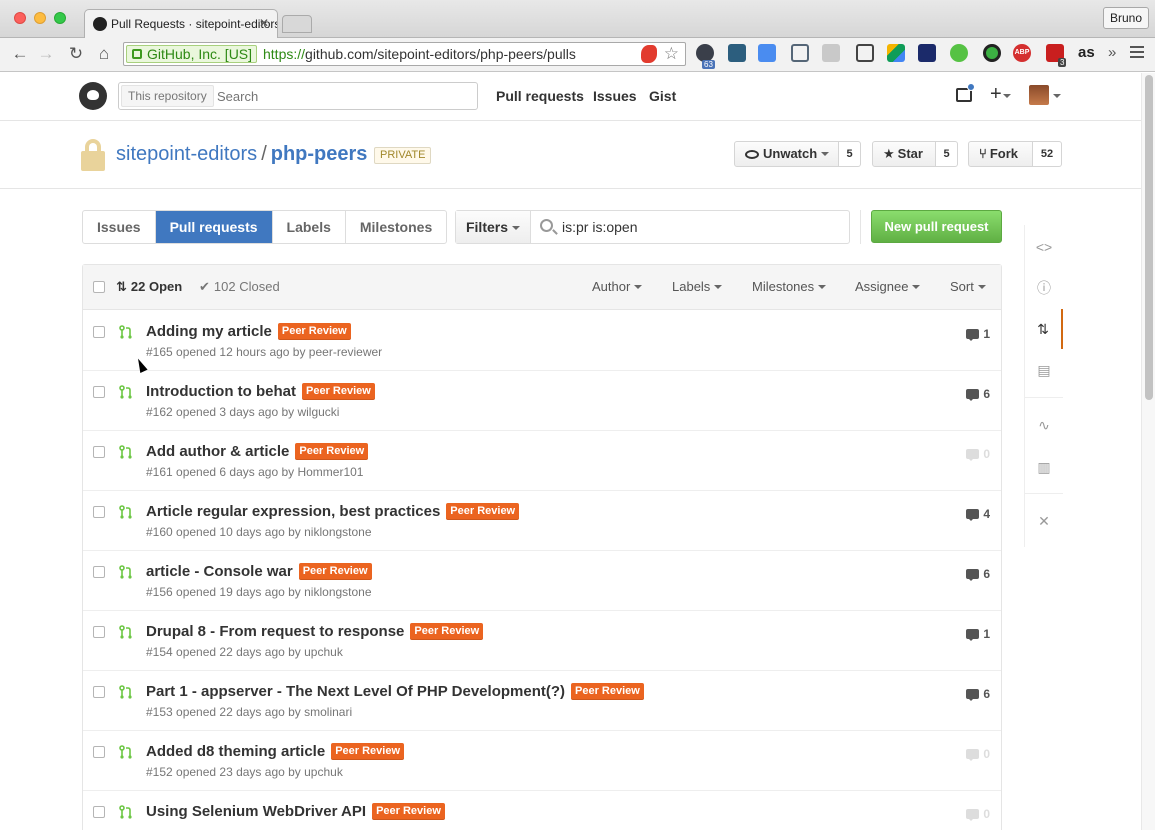  I want to click on page-scrollbar, so click(1148, 451).